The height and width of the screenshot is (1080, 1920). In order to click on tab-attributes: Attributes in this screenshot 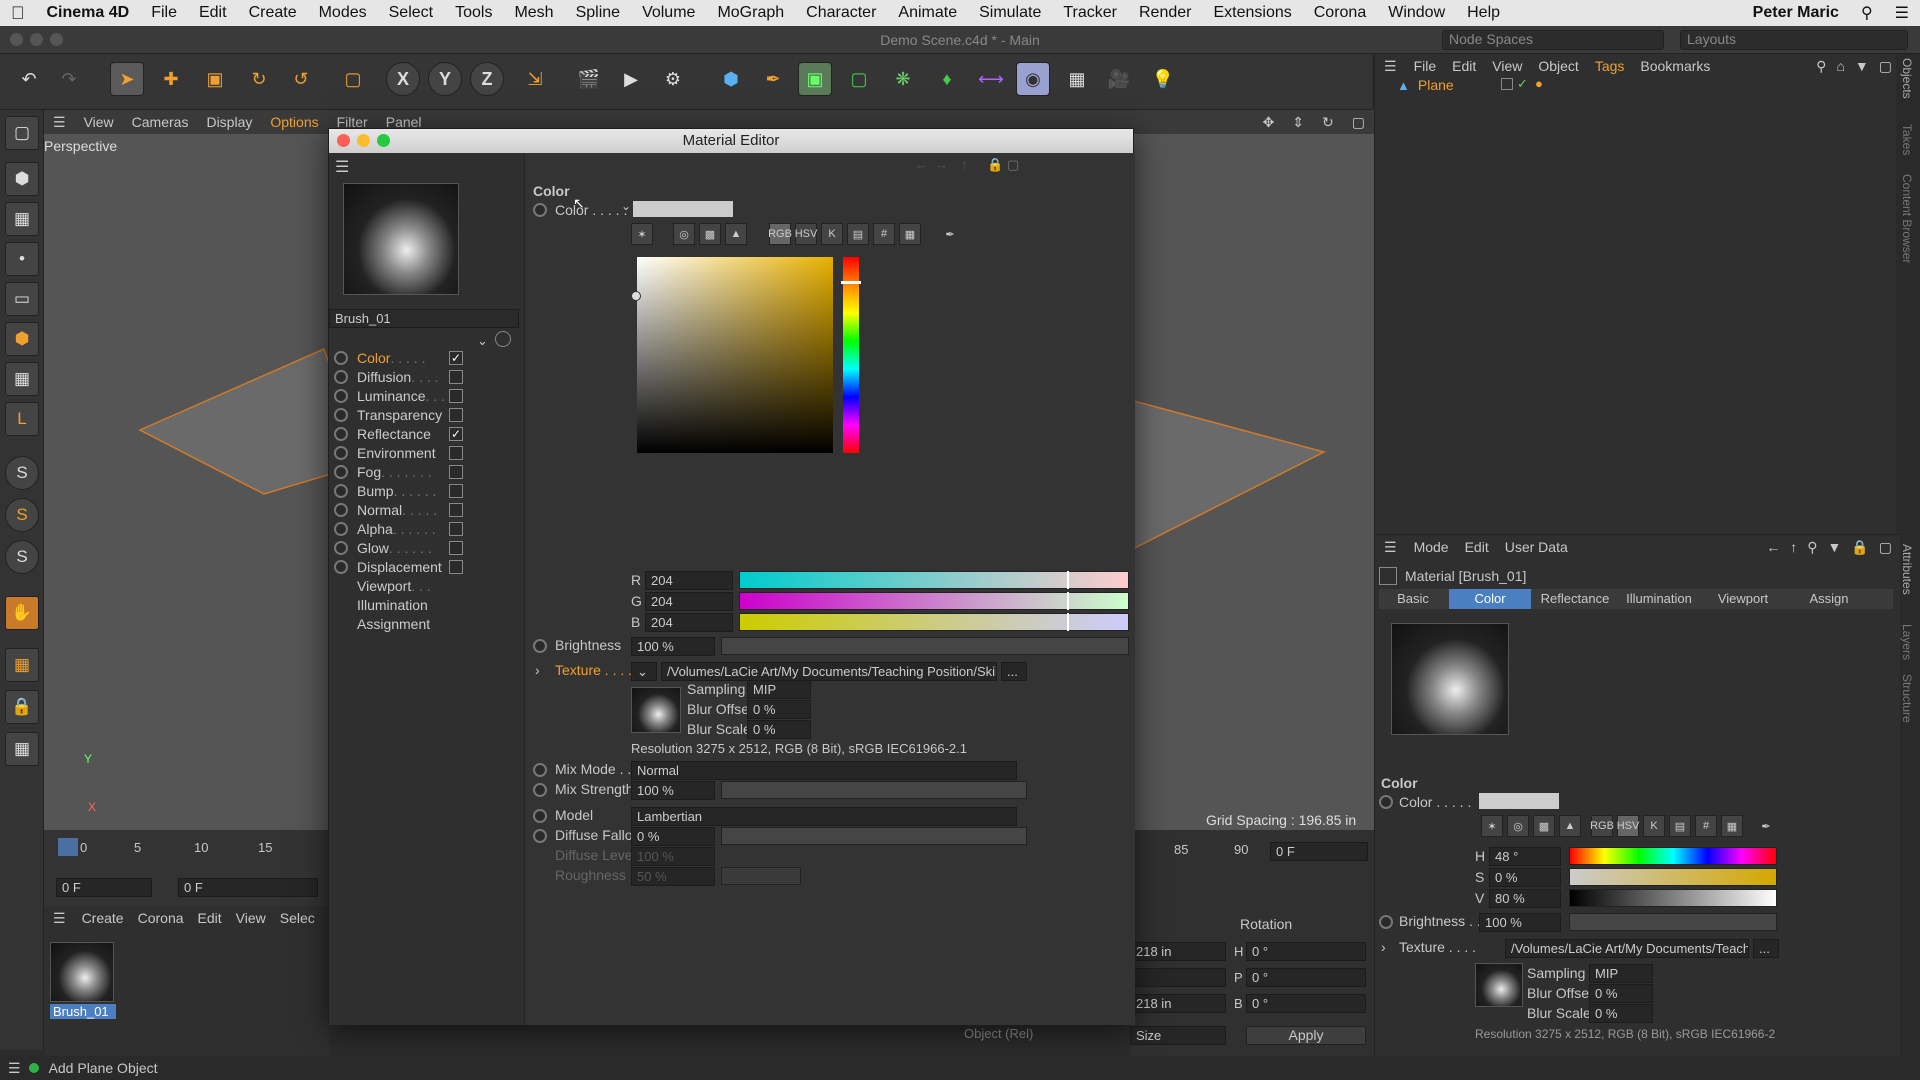, I will do `click(1907, 569)`.